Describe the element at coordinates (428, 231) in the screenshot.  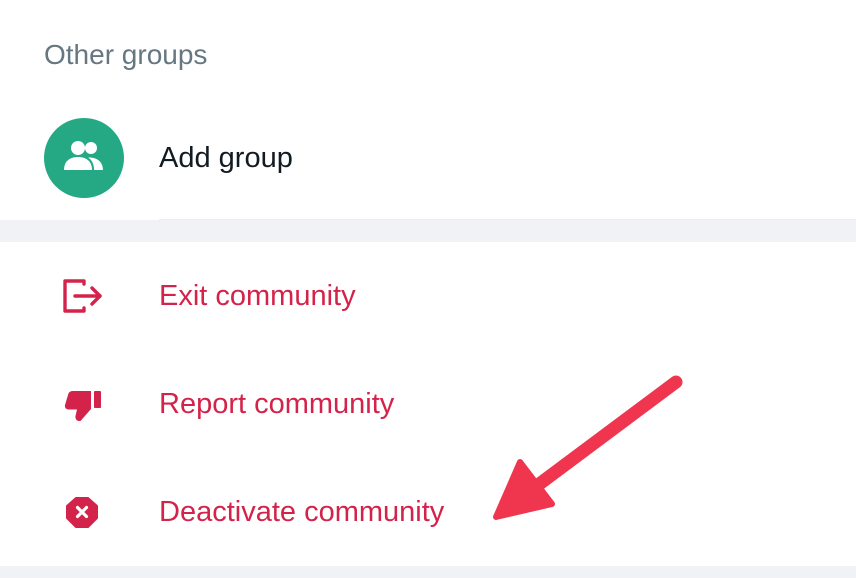
I see `section-gap` at that location.